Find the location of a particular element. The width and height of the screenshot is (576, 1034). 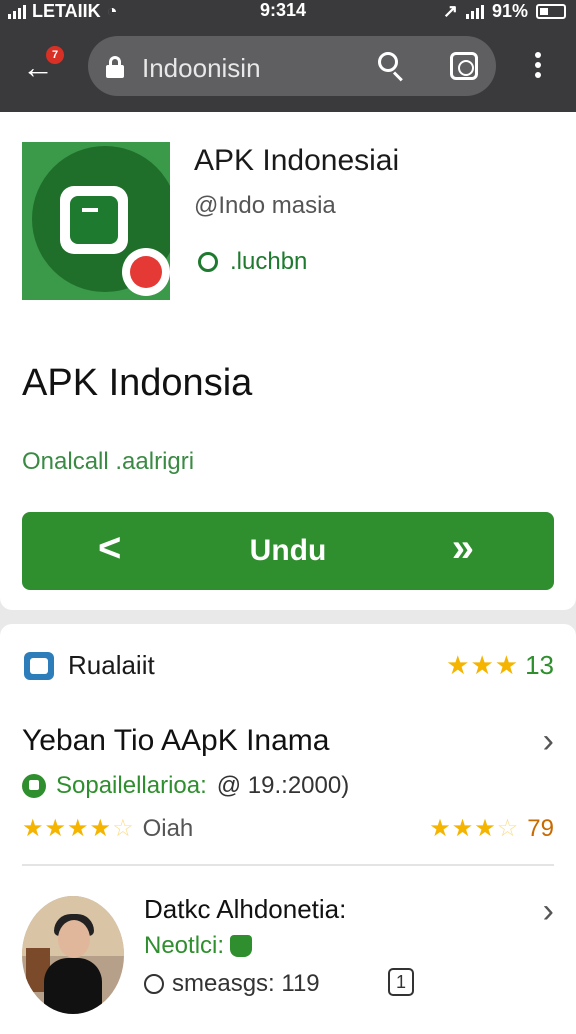

signal-icon is located at coordinates (17, 11).